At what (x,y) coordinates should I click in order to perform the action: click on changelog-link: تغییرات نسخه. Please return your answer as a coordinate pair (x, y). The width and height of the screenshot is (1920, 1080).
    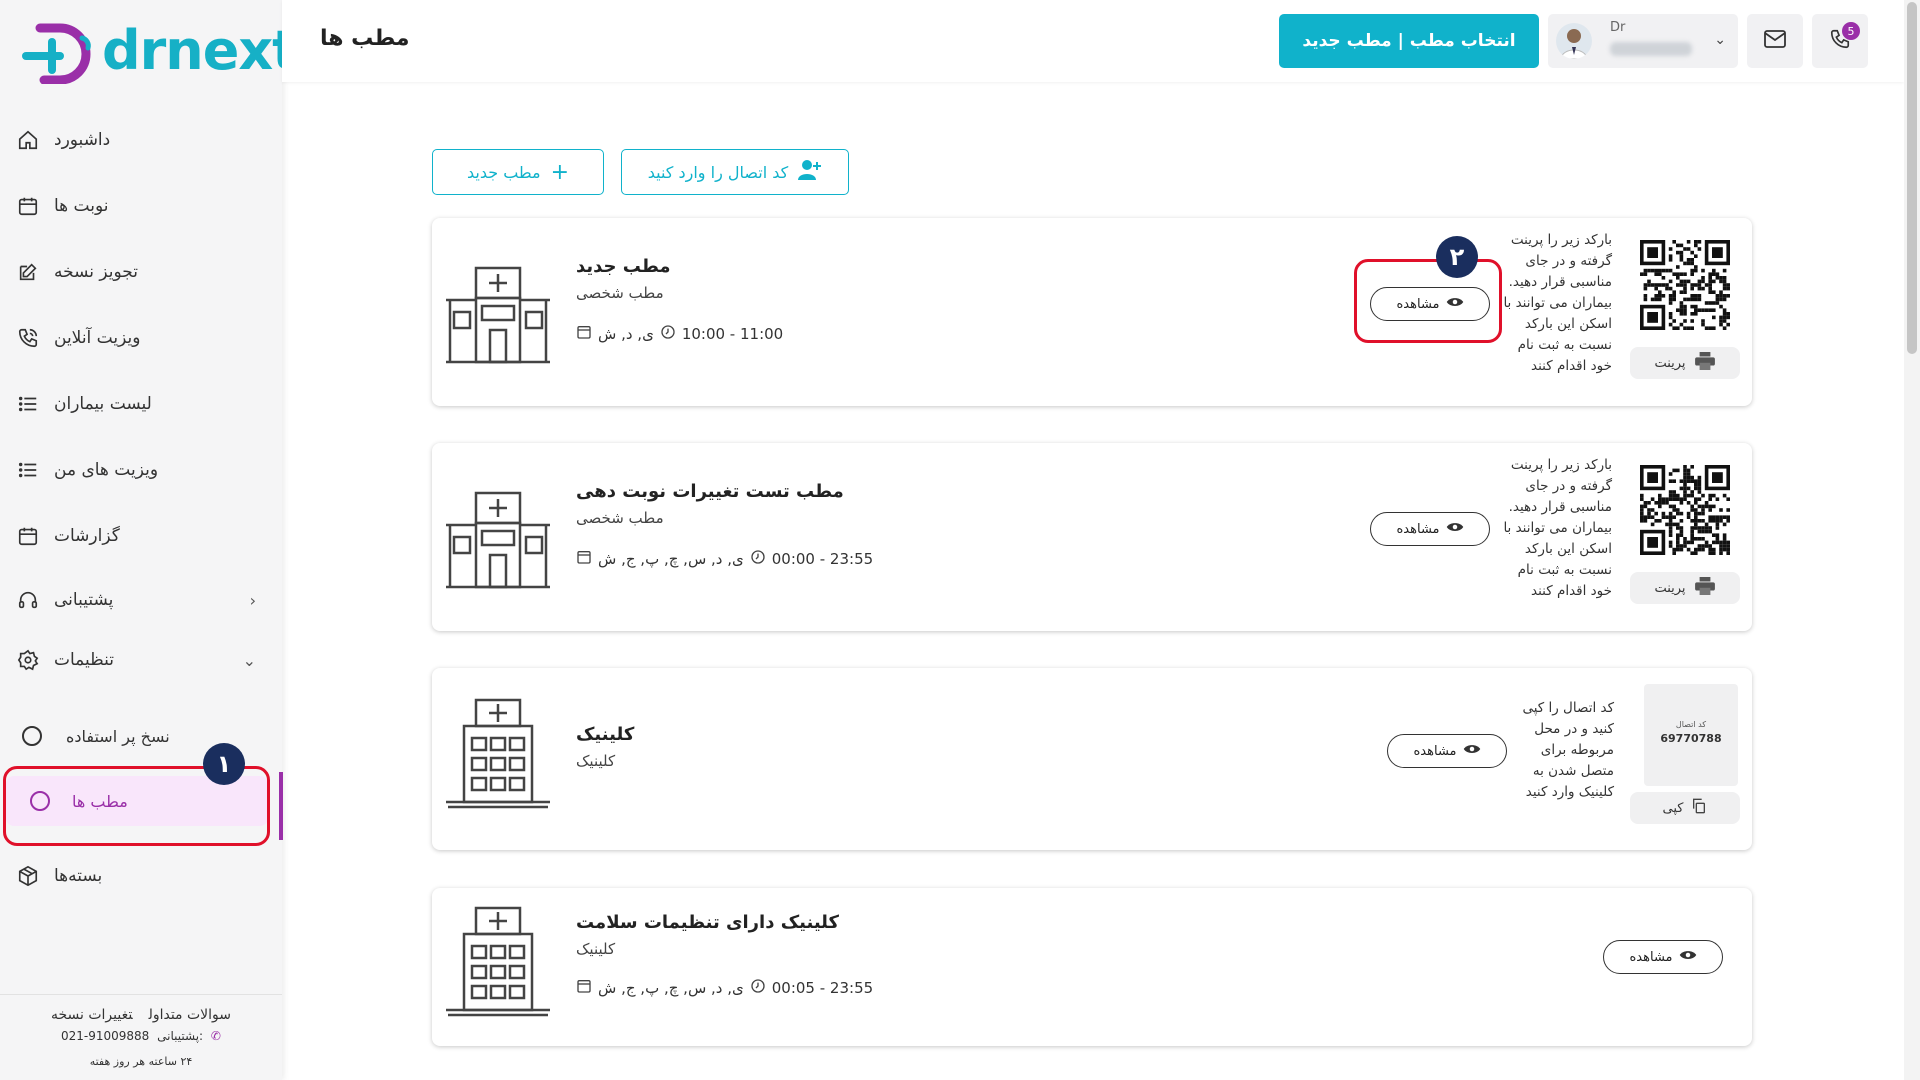
    Looking at the image, I should click on (92, 1015).